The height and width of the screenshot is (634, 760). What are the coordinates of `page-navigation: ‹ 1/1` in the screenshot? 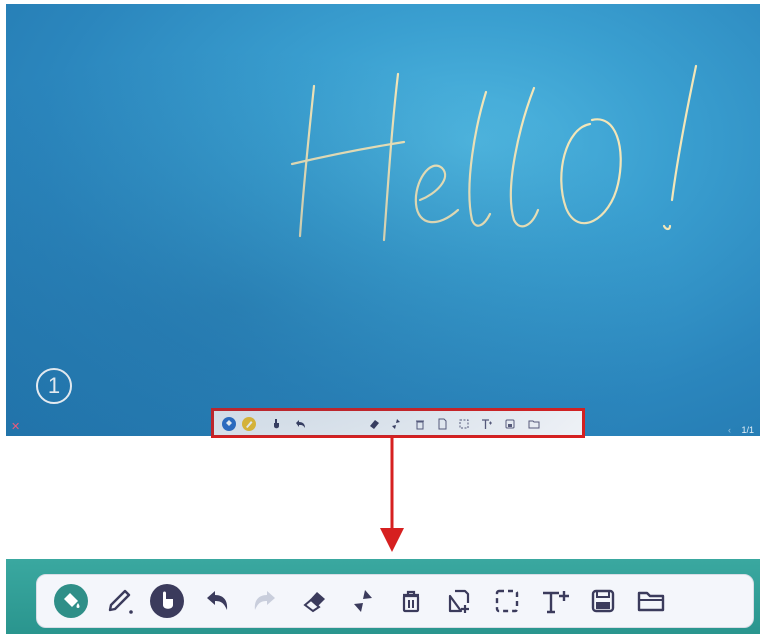 It's located at (741, 430).